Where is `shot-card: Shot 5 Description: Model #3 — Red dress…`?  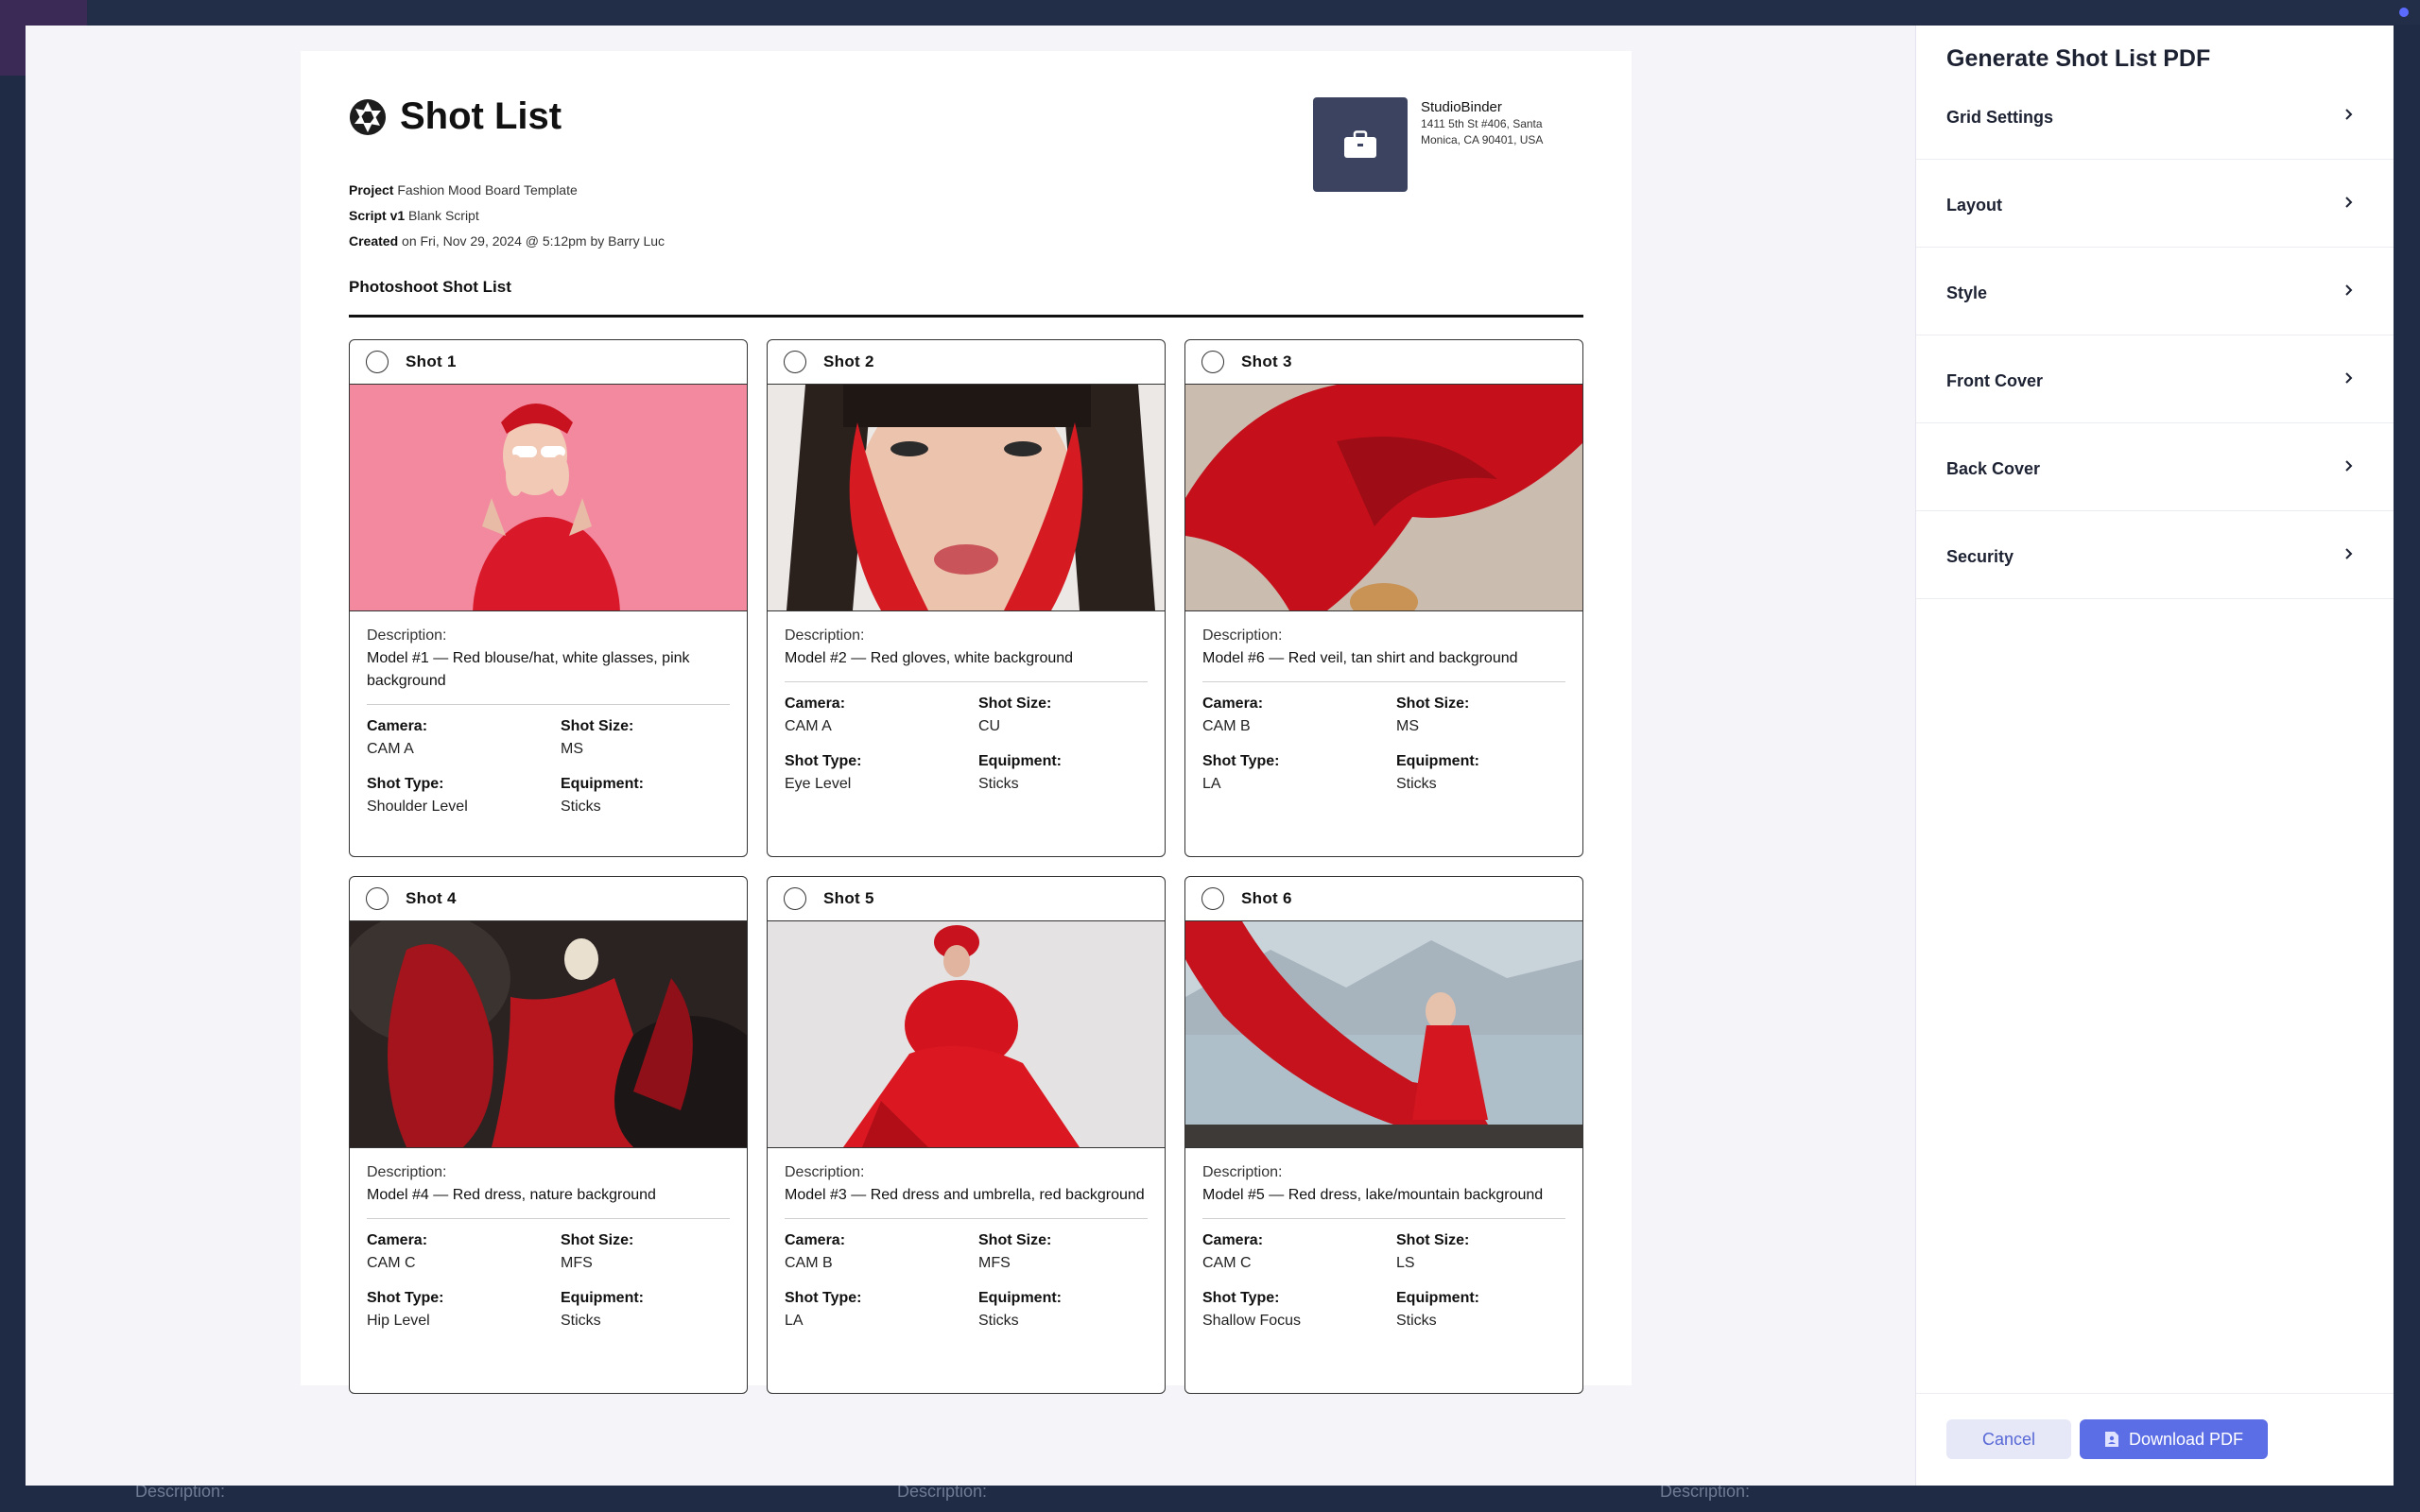
shot-card: Shot 5 Description: Model #3 — Red dress… is located at coordinates (966, 1135).